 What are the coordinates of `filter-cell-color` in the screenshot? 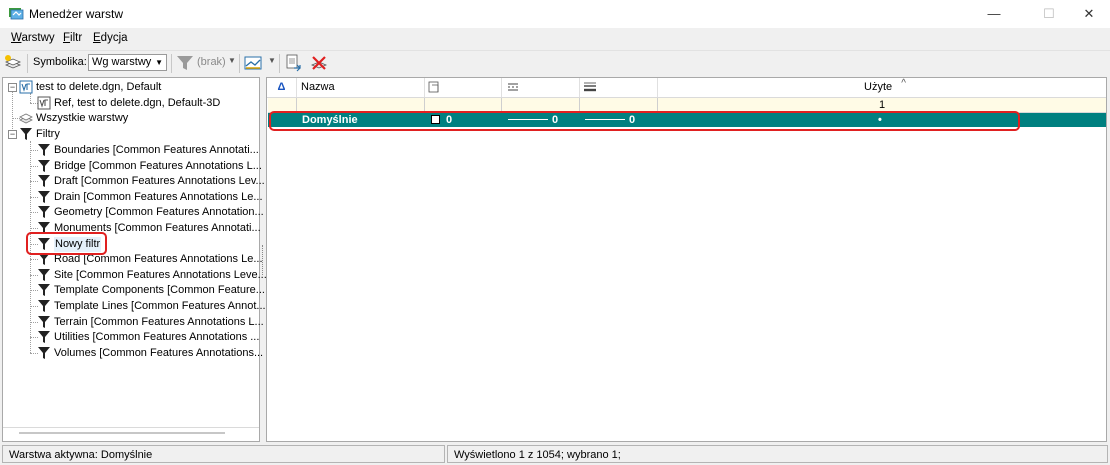 It's located at (463, 105).